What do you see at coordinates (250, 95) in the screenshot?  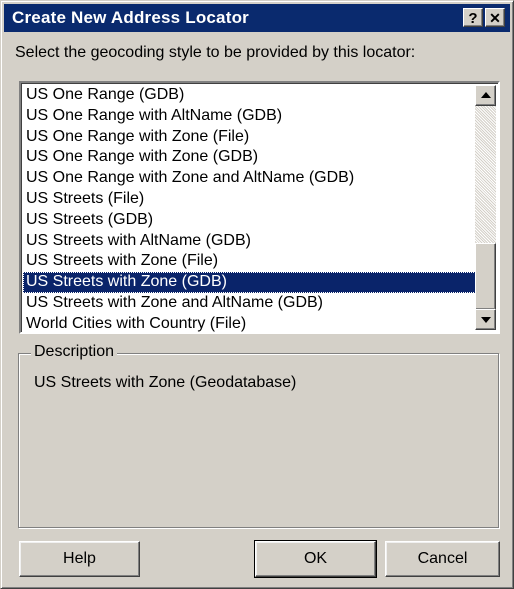 I see `list-item: US One Range (GDB)` at bounding box center [250, 95].